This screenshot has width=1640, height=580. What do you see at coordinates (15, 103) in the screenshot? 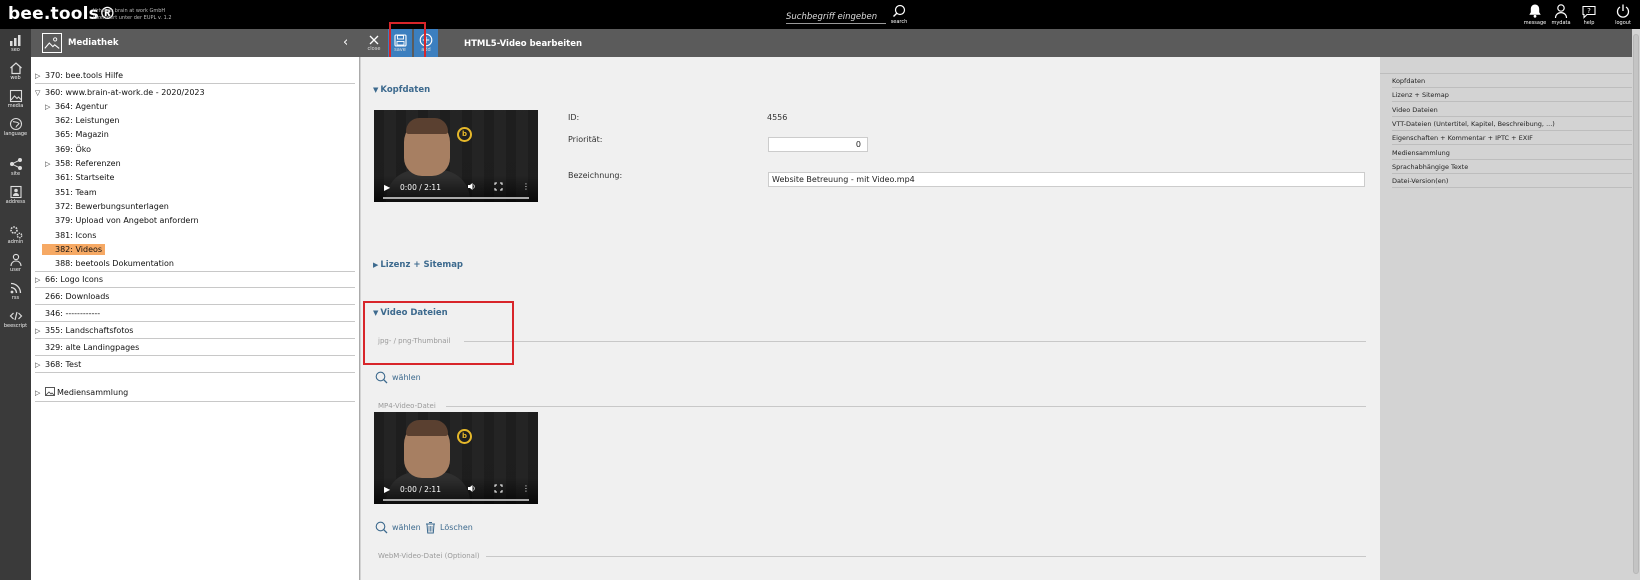
I see `rail-item-media: media` at bounding box center [15, 103].